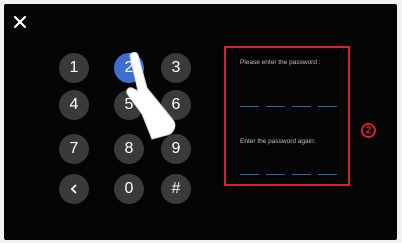 The width and height of the screenshot is (402, 243). I want to click on close-icon, so click(20, 22).